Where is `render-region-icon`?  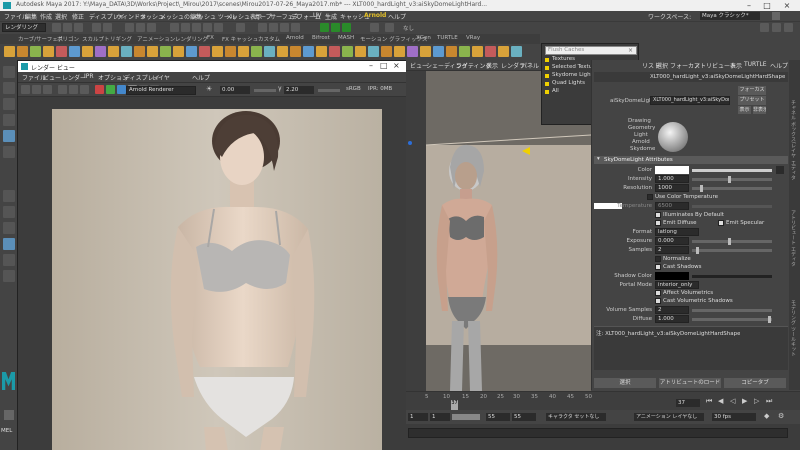
render-region-icon is located at coordinates (62, 89).